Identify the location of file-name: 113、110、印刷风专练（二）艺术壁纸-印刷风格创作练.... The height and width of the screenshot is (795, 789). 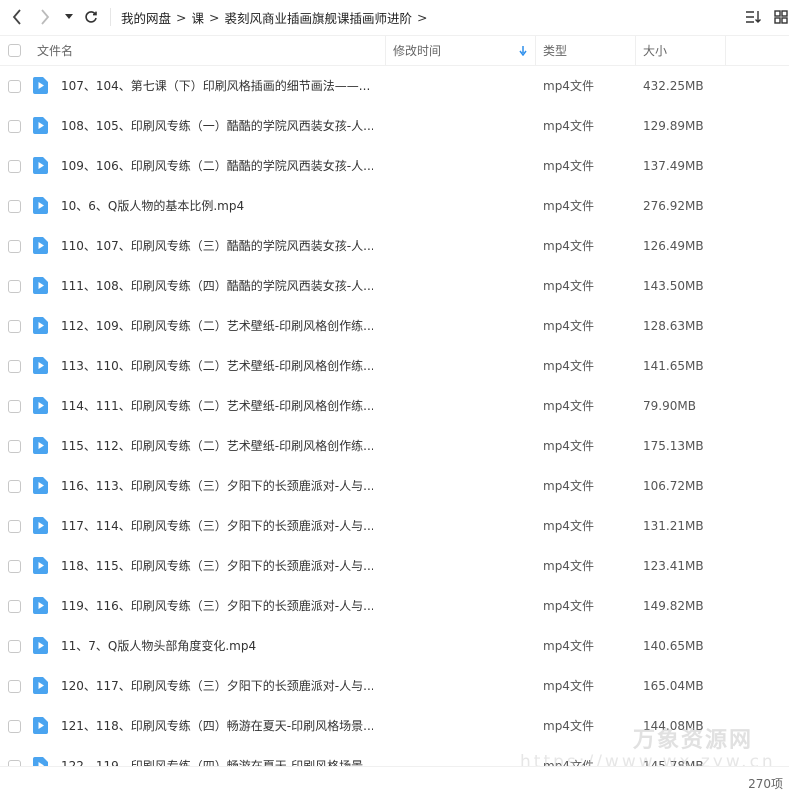
(217, 366).